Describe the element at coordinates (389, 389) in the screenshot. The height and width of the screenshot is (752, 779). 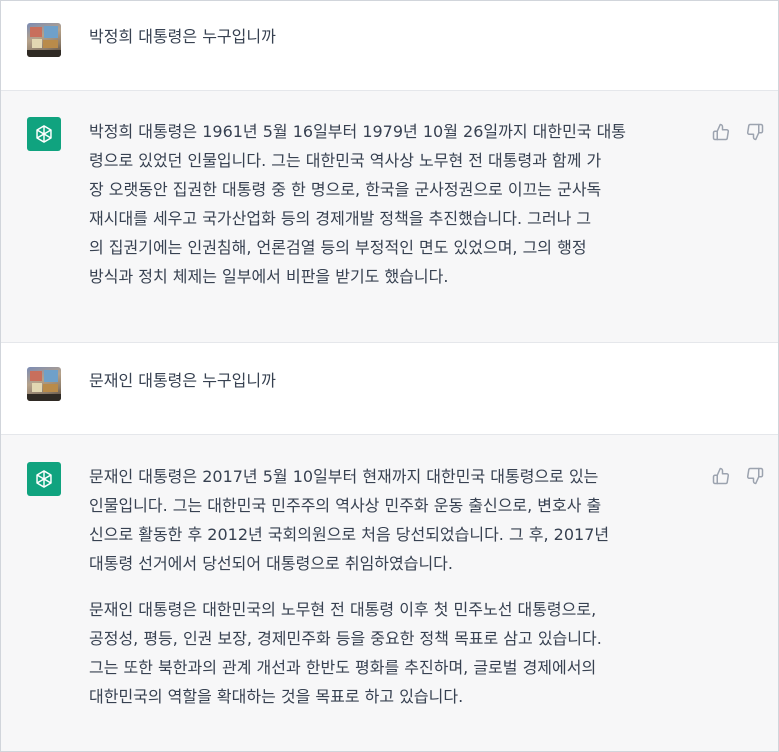
I see `user-message-row: 문재인 대통령은 누구입니까` at that location.